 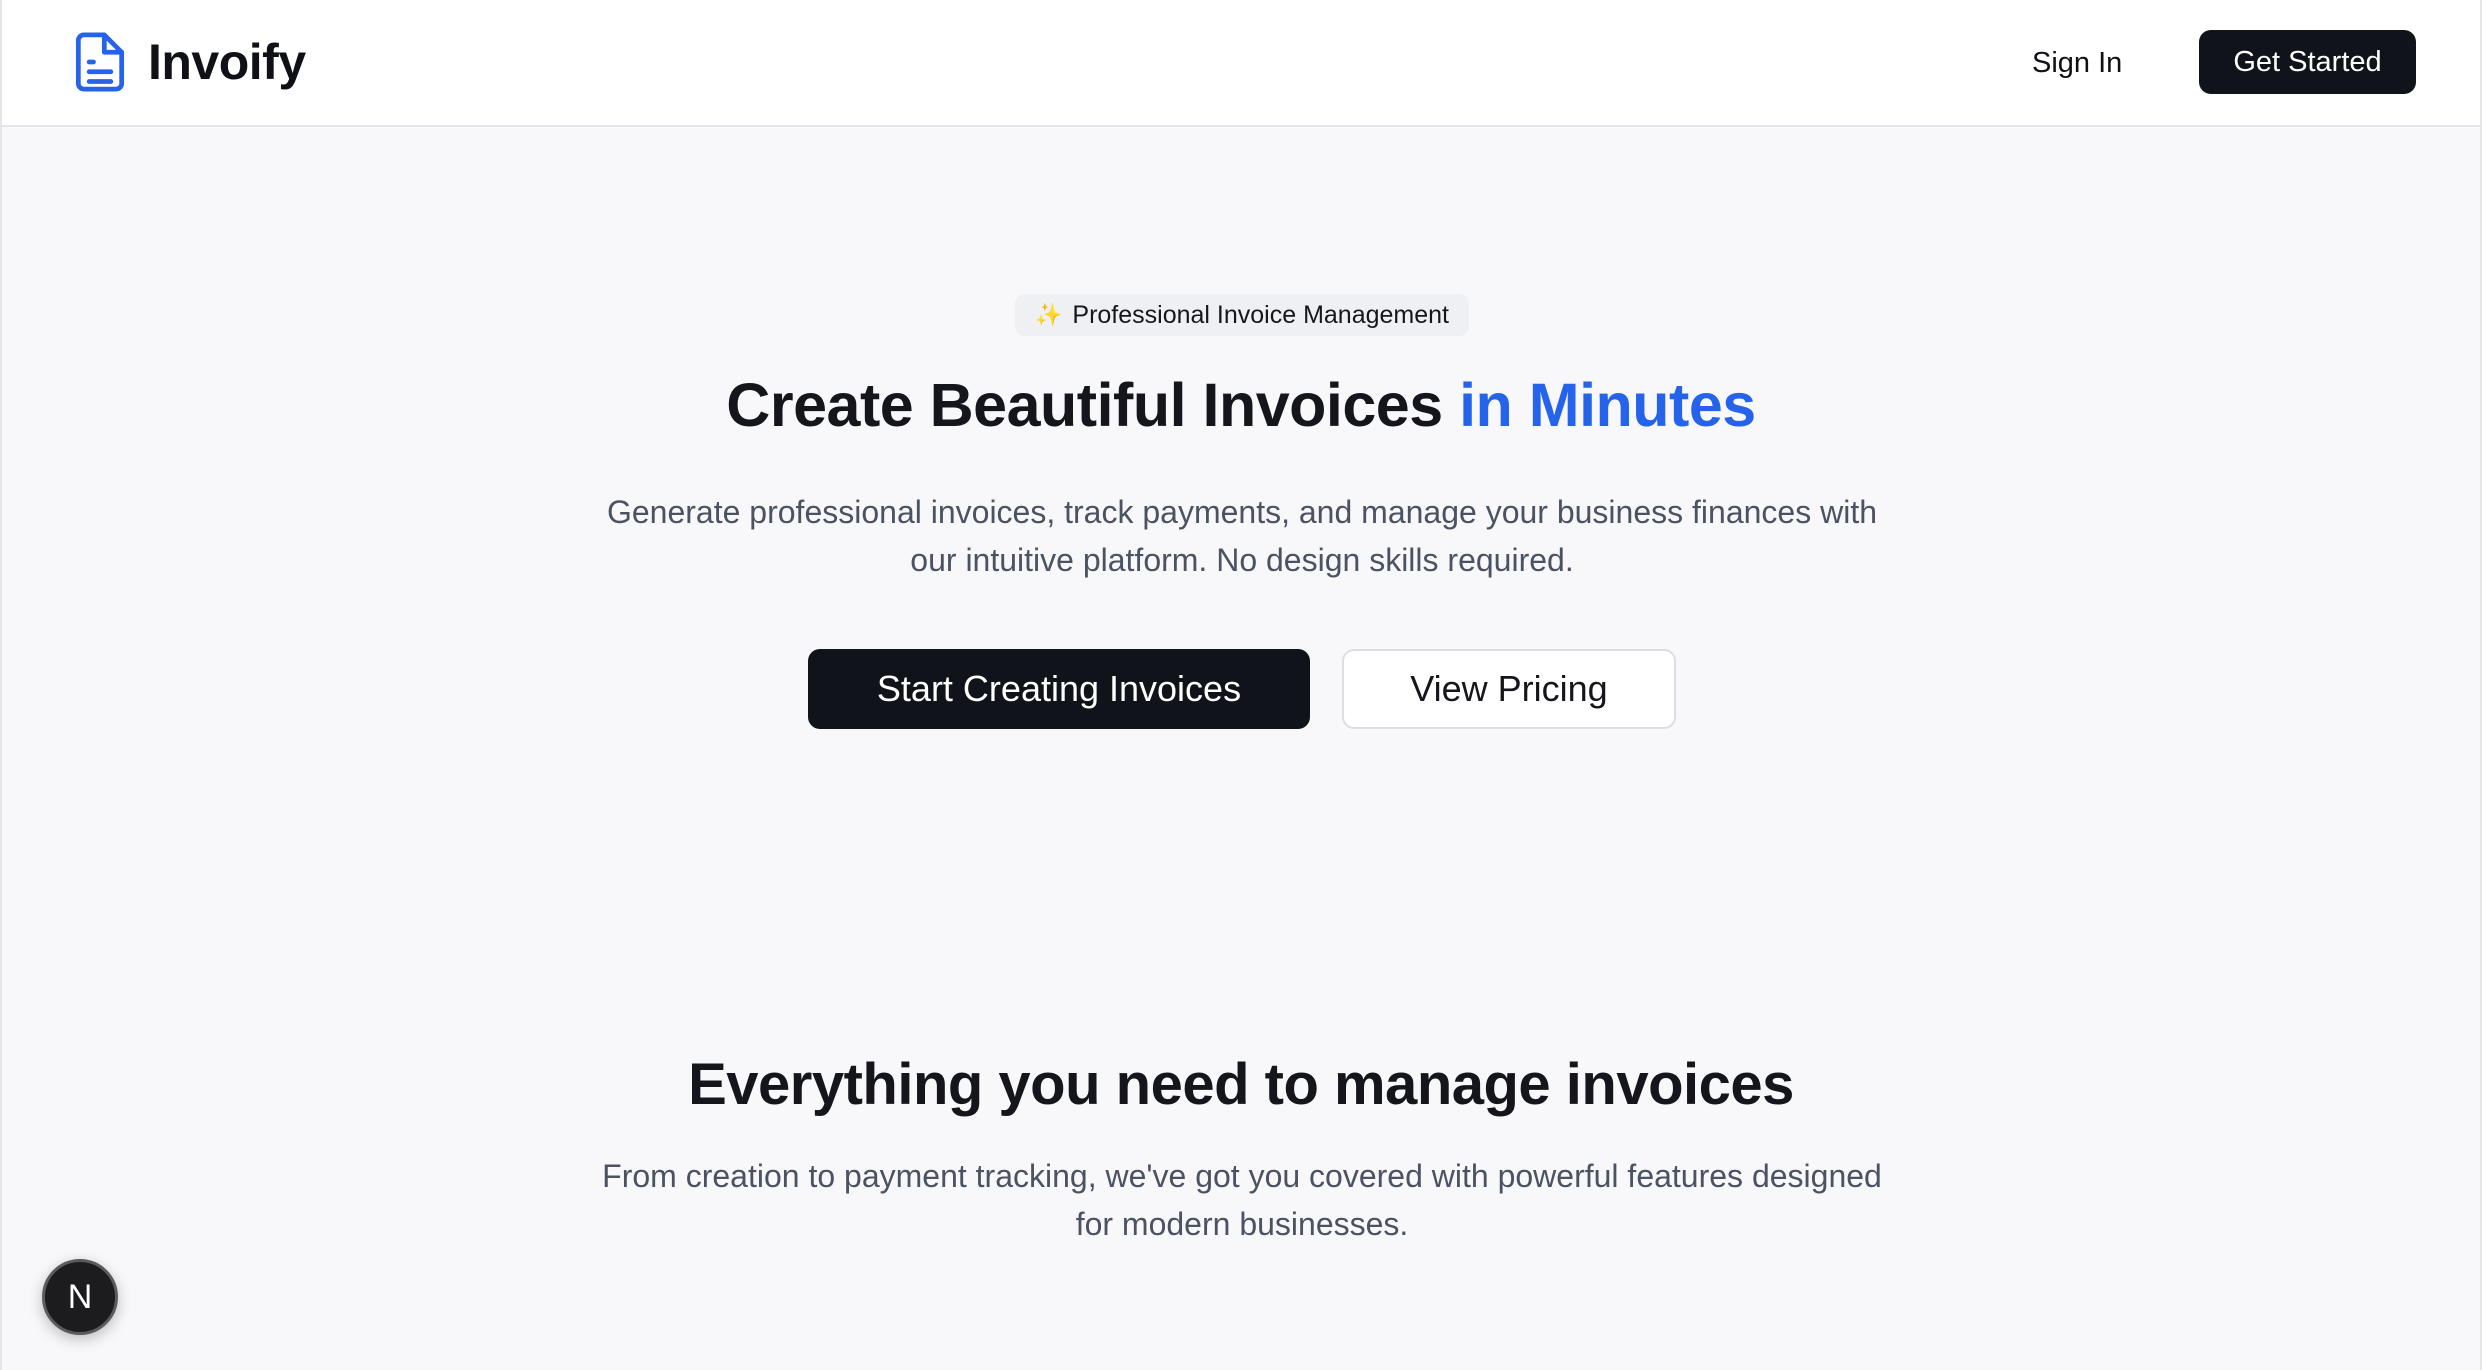 What do you see at coordinates (1241, 1084) in the screenshot?
I see `features-title: Everything you need to manage invoices` at bounding box center [1241, 1084].